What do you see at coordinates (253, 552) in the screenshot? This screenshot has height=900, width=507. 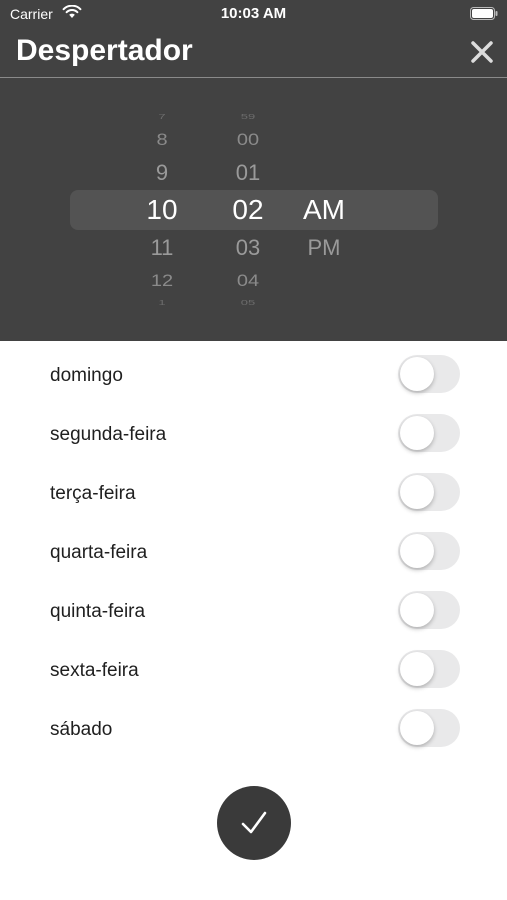 I see `day-row-quarta-feira: quarta-feira` at bounding box center [253, 552].